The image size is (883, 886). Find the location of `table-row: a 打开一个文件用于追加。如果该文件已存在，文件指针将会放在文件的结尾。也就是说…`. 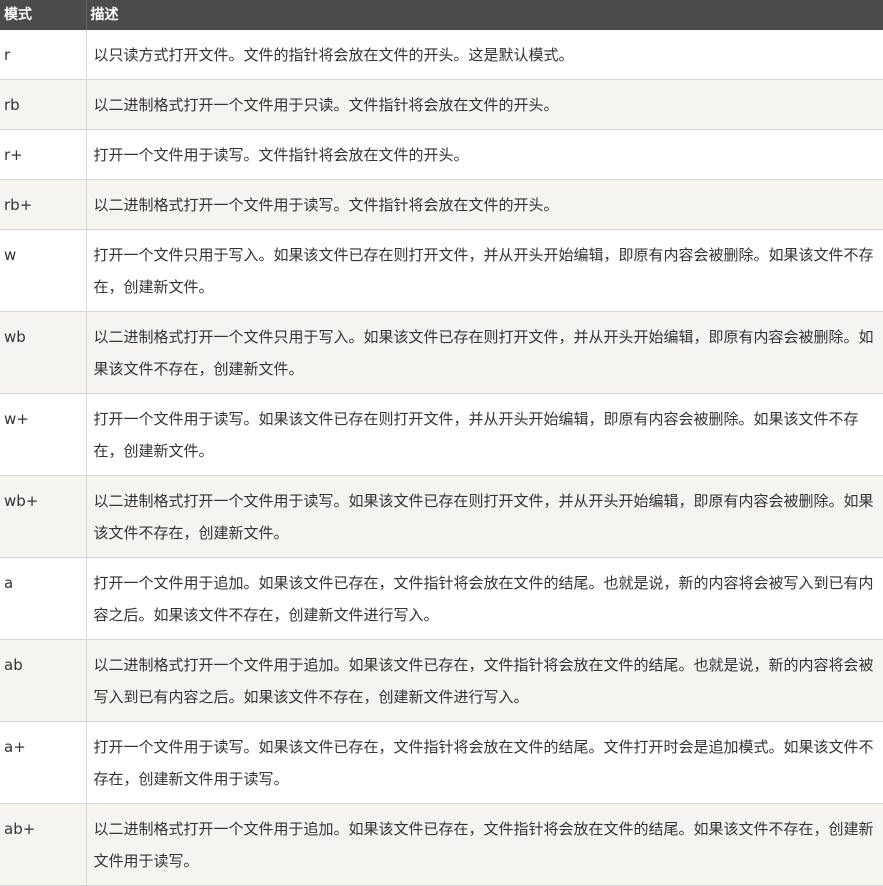

table-row: a 打开一个文件用于追加。如果该文件已存在，文件指针将会放在文件的结尾。也就是说… is located at coordinates (441, 598).